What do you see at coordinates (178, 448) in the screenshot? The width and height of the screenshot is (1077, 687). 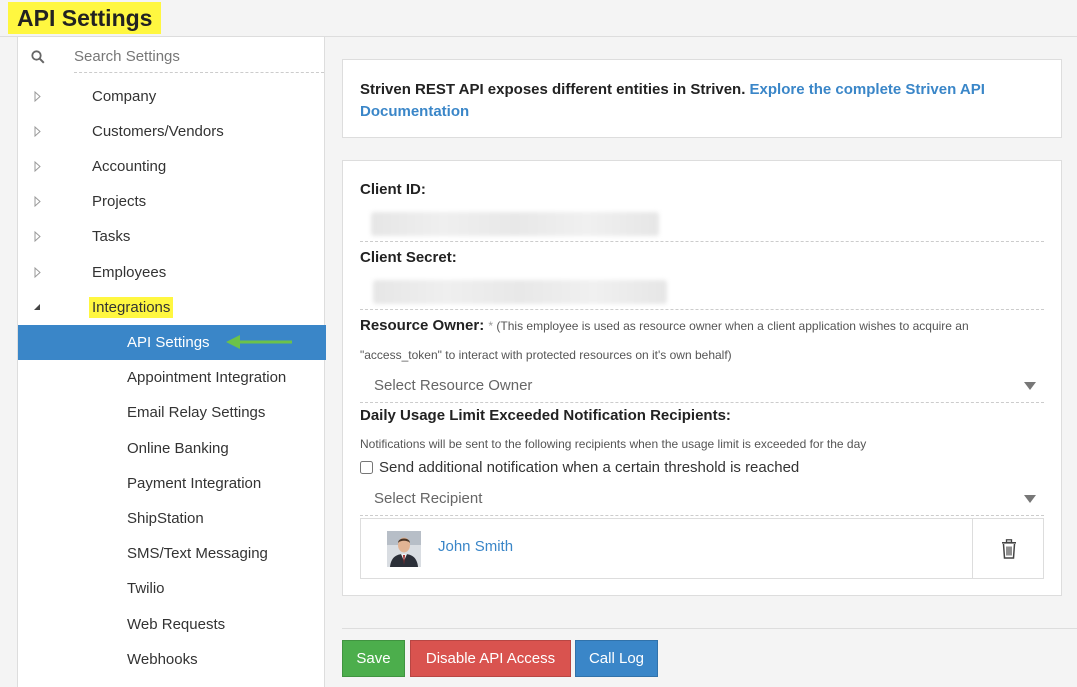 I see `sidebar-subitem-label: Online Banking` at bounding box center [178, 448].